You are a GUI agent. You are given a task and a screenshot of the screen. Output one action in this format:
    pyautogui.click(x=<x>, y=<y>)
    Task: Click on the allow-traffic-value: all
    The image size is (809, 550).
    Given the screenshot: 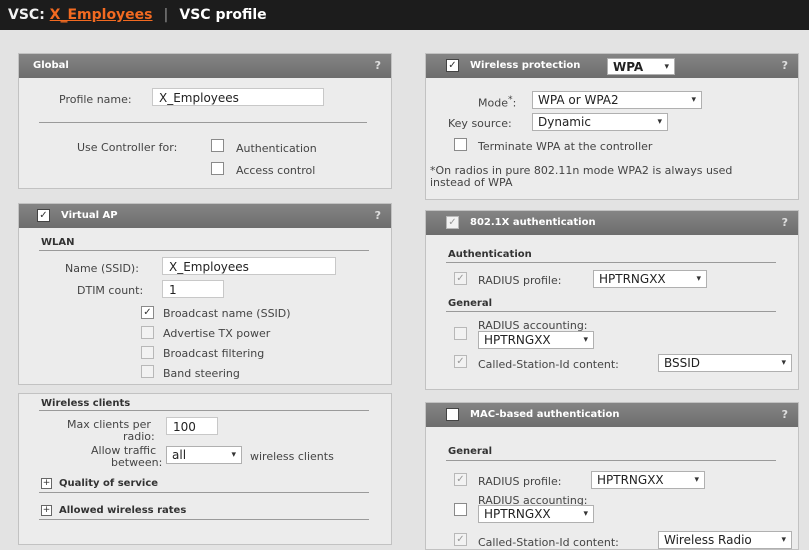 What is the action you would take?
    pyautogui.click(x=179, y=455)
    